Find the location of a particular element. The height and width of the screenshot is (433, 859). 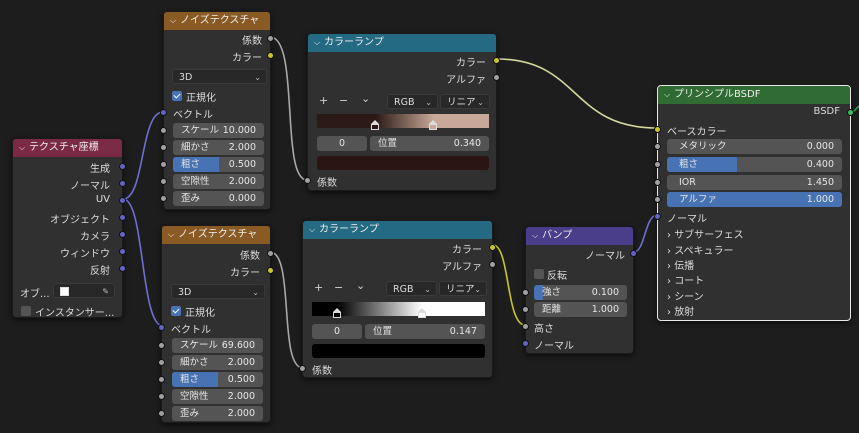

node-header: ⌵ バンプ is located at coordinates (579, 236).